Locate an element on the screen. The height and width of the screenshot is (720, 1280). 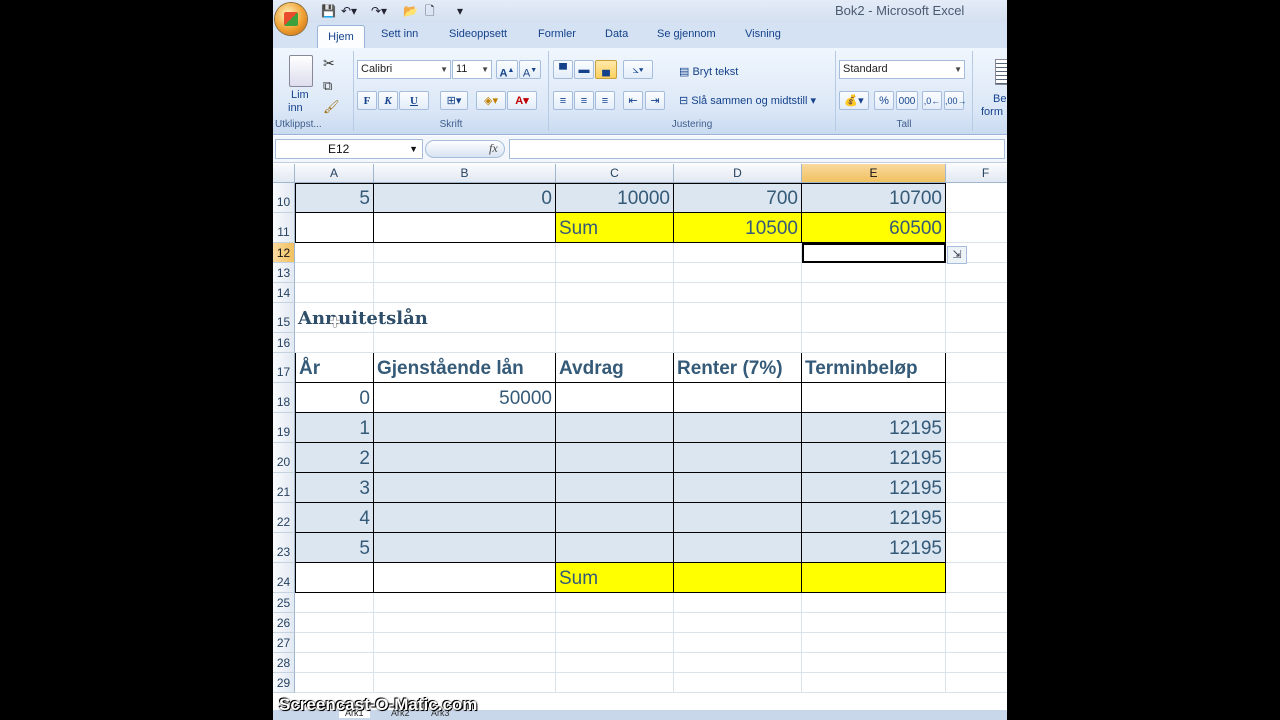
align-middle-icon: ▬ is located at coordinates (584, 69).